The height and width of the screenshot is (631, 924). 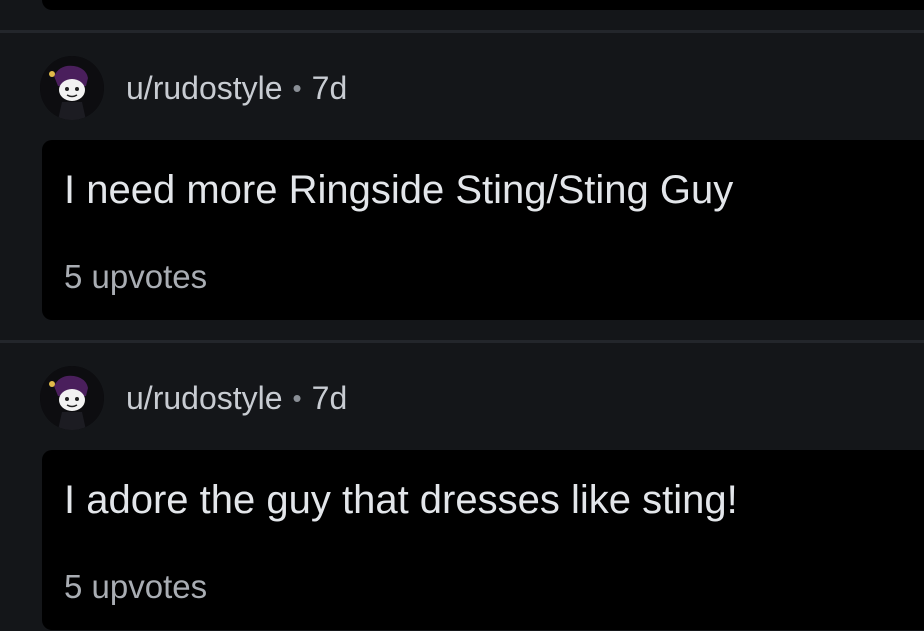 What do you see at coordinates (401, 500) in the screenshot?
I see `comment-body: I adore the guy that dresses like sting!` at bounding box center [401, 500].